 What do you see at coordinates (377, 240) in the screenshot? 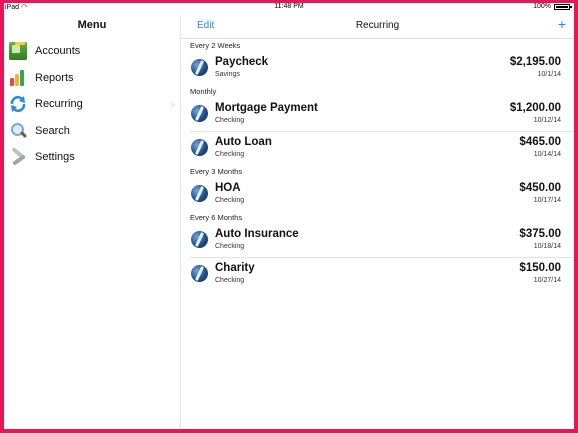
I see `list-item: Auto Insurance Checking $375.00 10/18/14` at bounding box center [377, 240].